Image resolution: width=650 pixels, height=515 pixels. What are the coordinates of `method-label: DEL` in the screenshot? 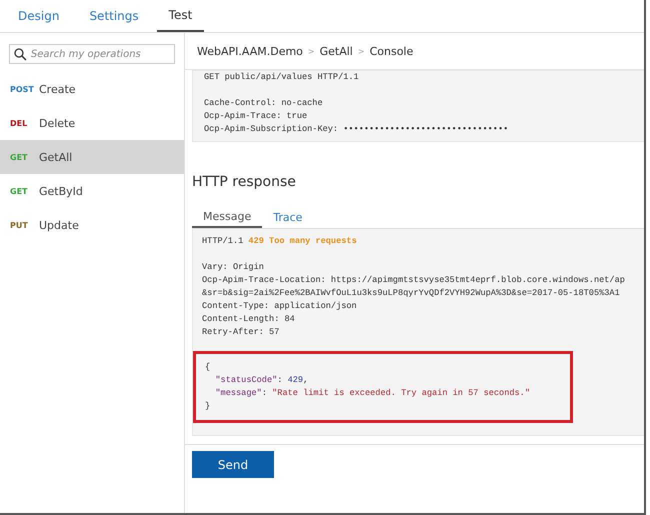 It's located at (19, 123).